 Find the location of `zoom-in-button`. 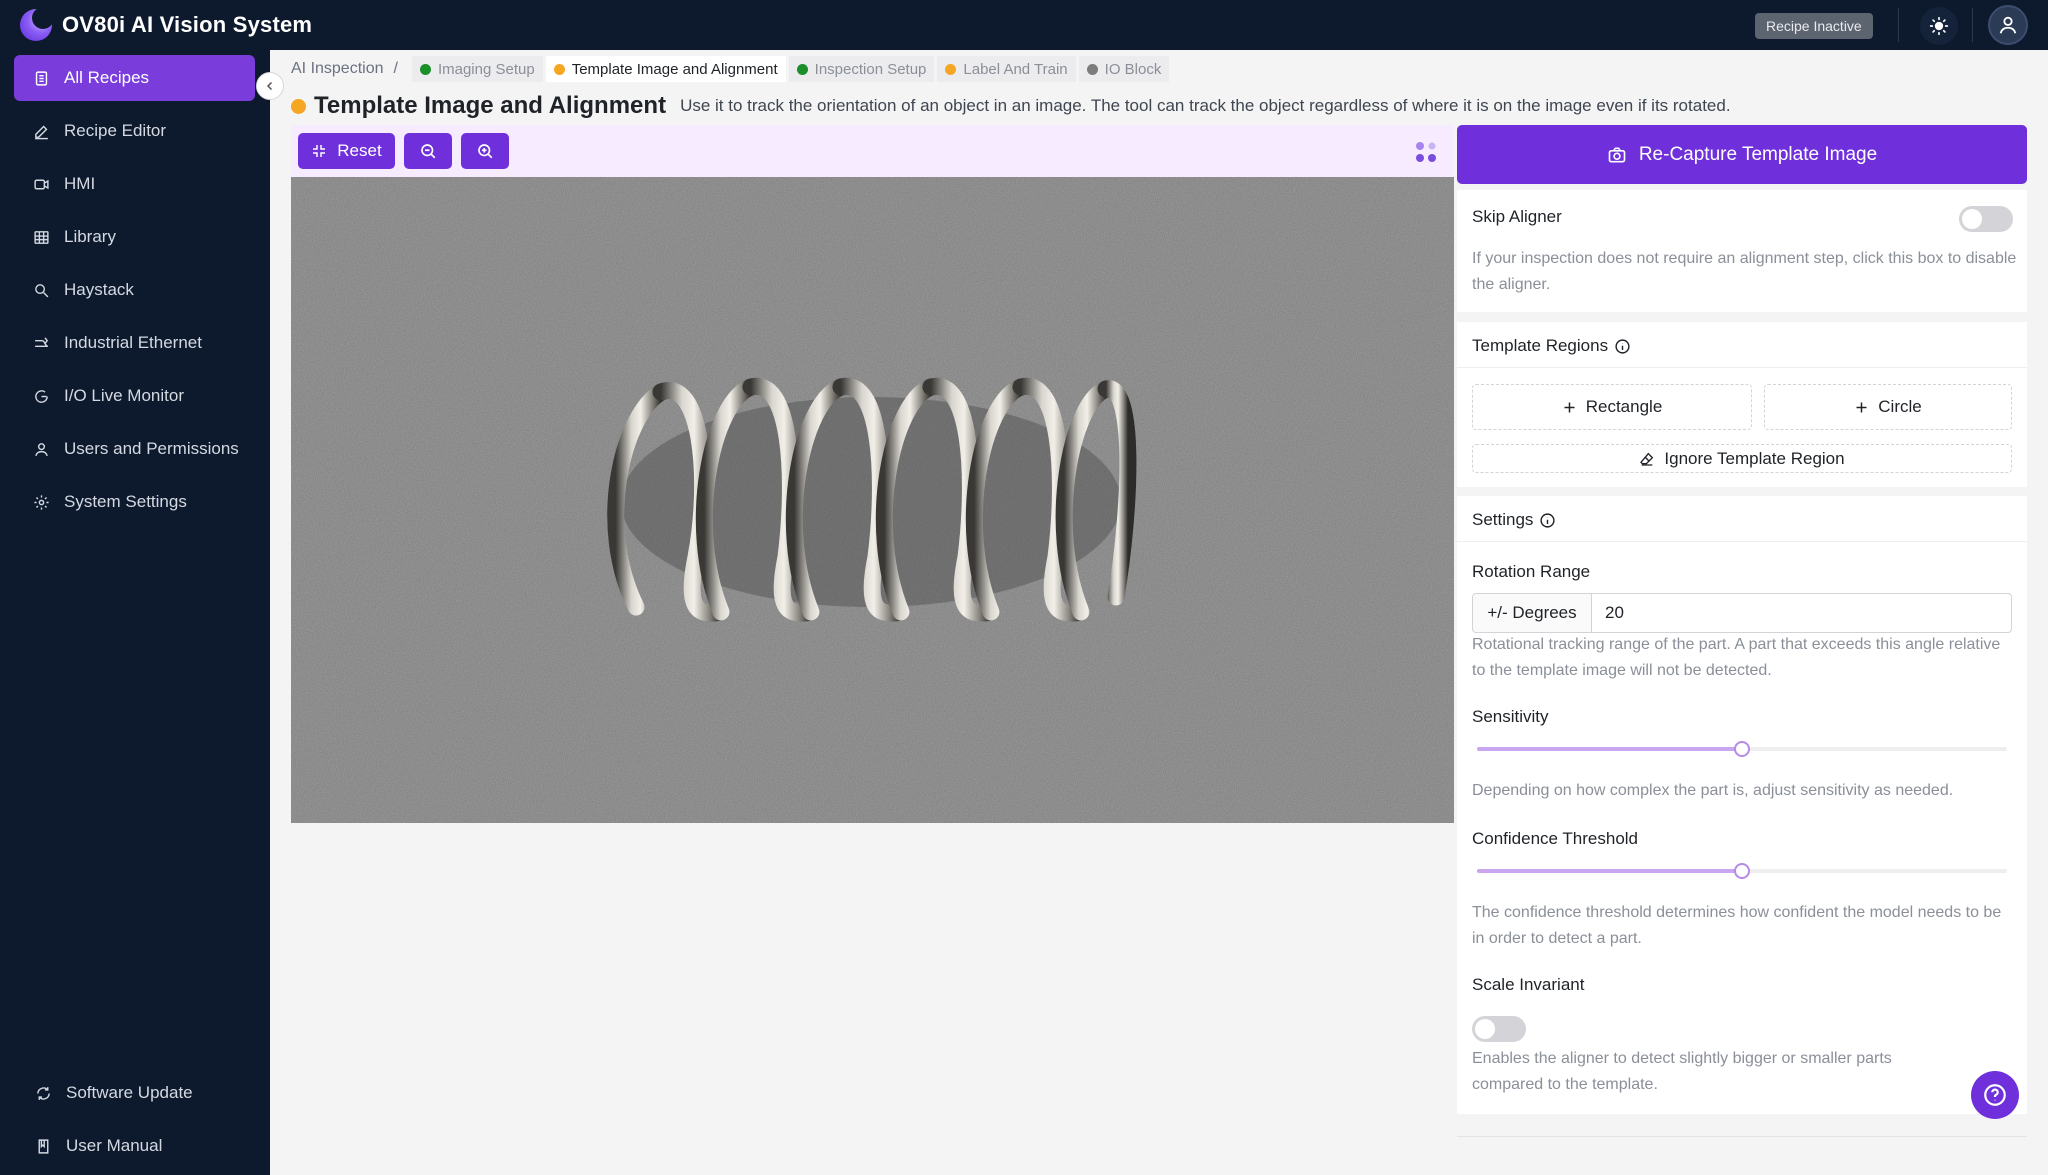

zoom-in-button is located at coordinates (485, 151).